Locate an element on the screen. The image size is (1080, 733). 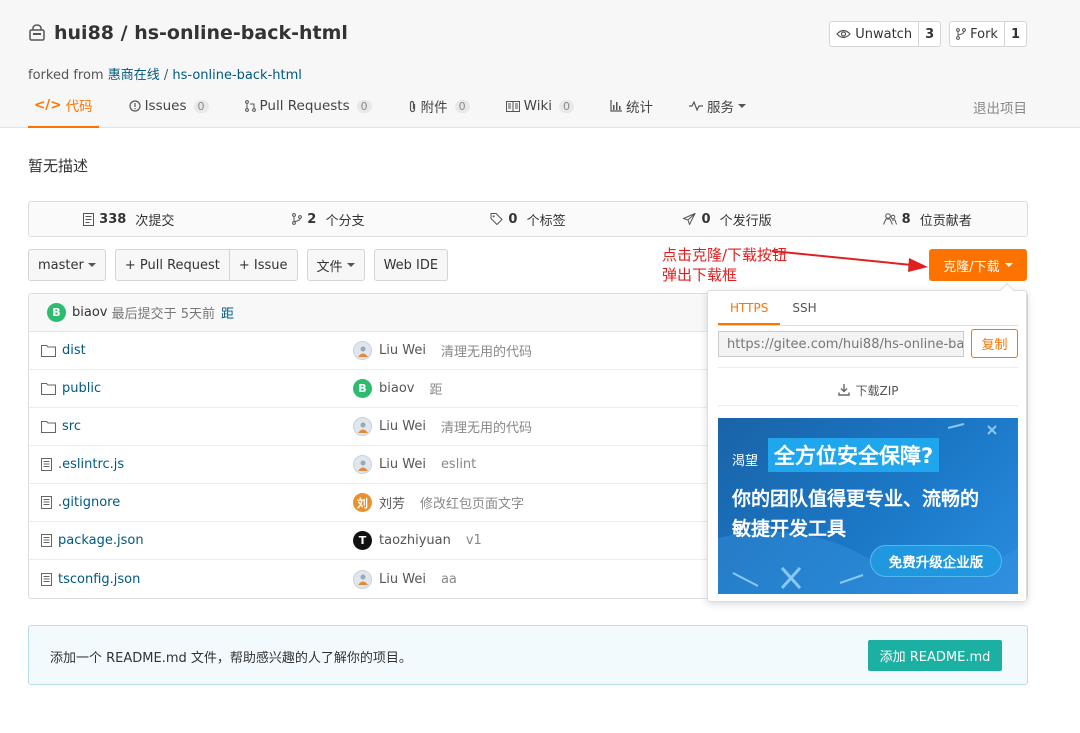
fork-count: 1 is located at coordinates (1015, 34).